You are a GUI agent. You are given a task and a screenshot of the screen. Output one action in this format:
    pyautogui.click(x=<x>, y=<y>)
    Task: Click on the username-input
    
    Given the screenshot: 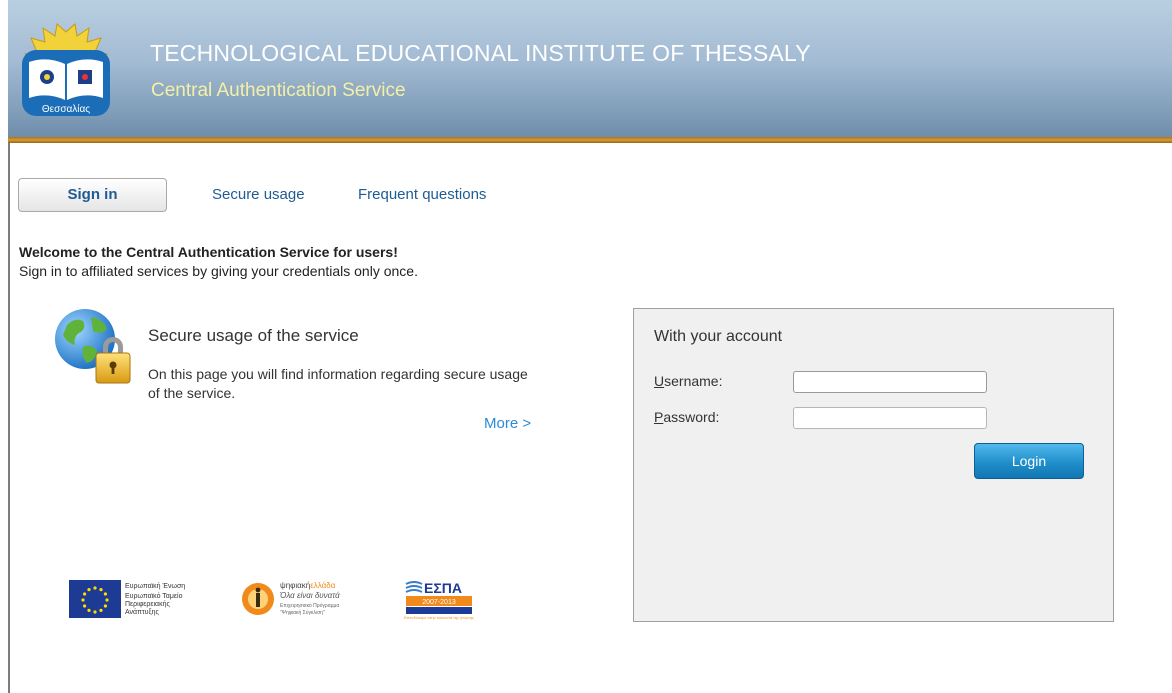 What is the action you would take?
    pyautogui.click(x=890, y=382)
    